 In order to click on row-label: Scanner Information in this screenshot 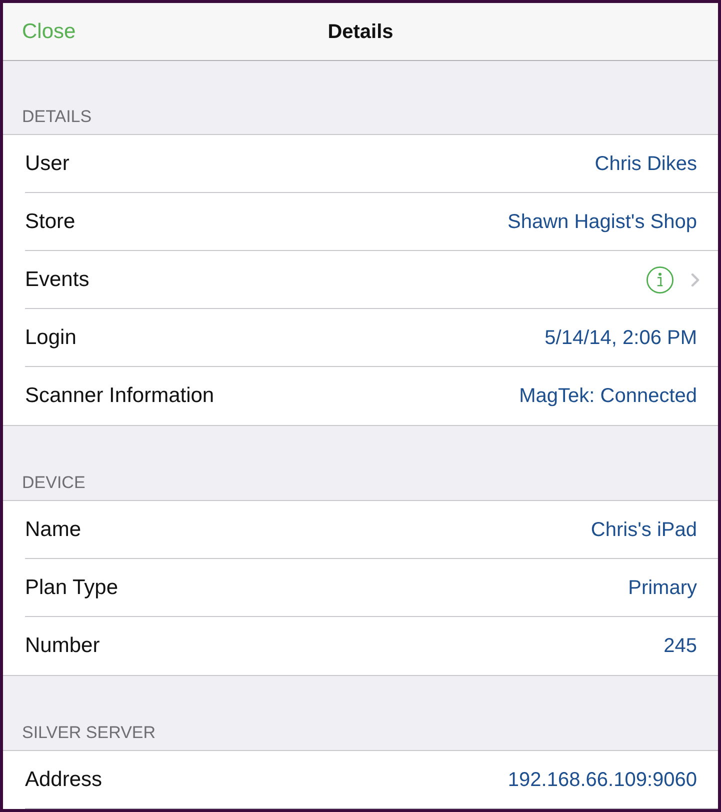, I will do `click(119, 396)`.